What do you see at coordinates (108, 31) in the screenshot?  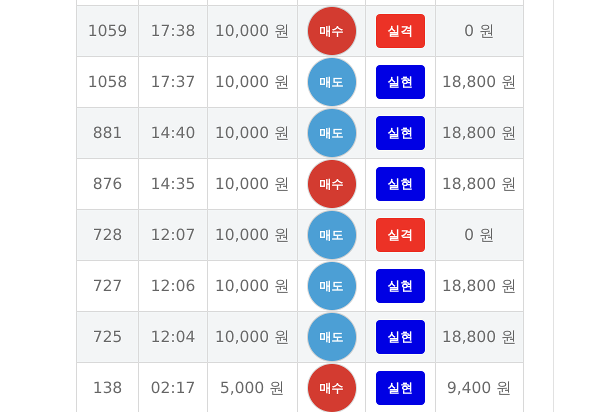 I see `trade-number: 1059` at bounding box center [108, 31].